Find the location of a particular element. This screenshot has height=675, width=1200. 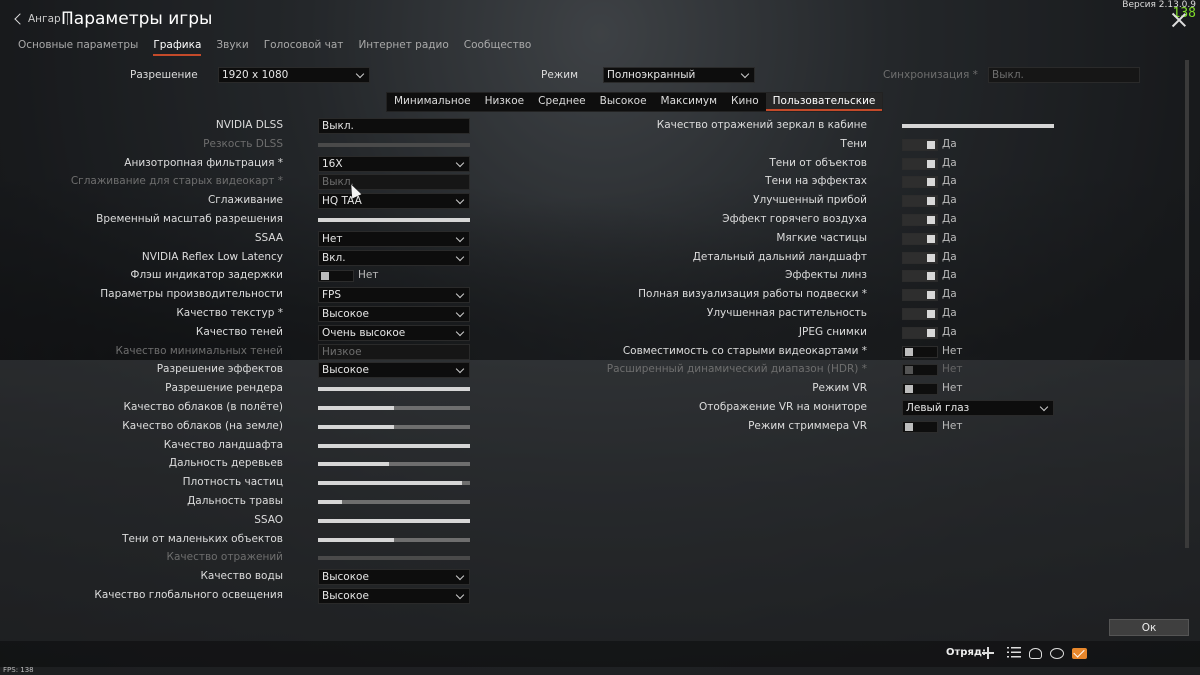

mode-dropdown: Полноэкранный is located at coordinates (679, 75).